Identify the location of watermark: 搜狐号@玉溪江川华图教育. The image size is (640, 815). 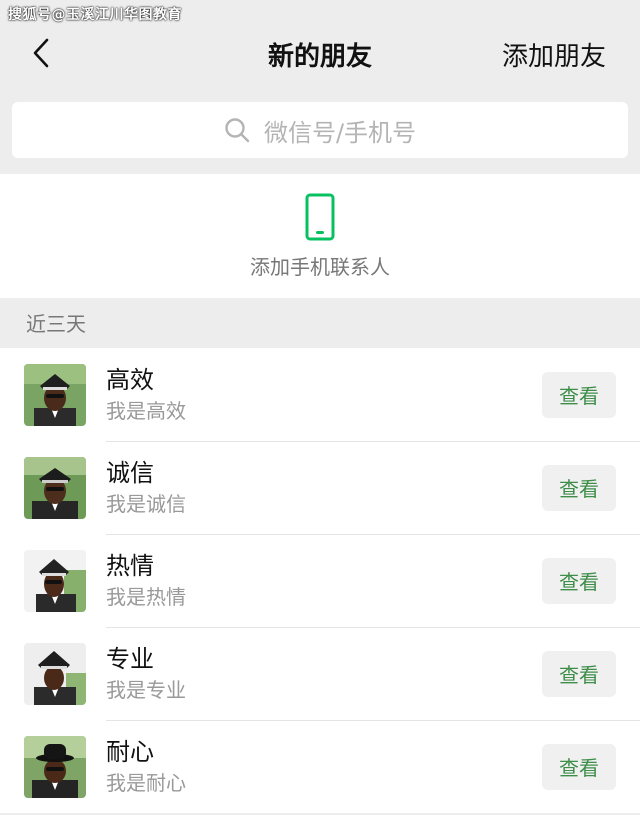
(95, 15).